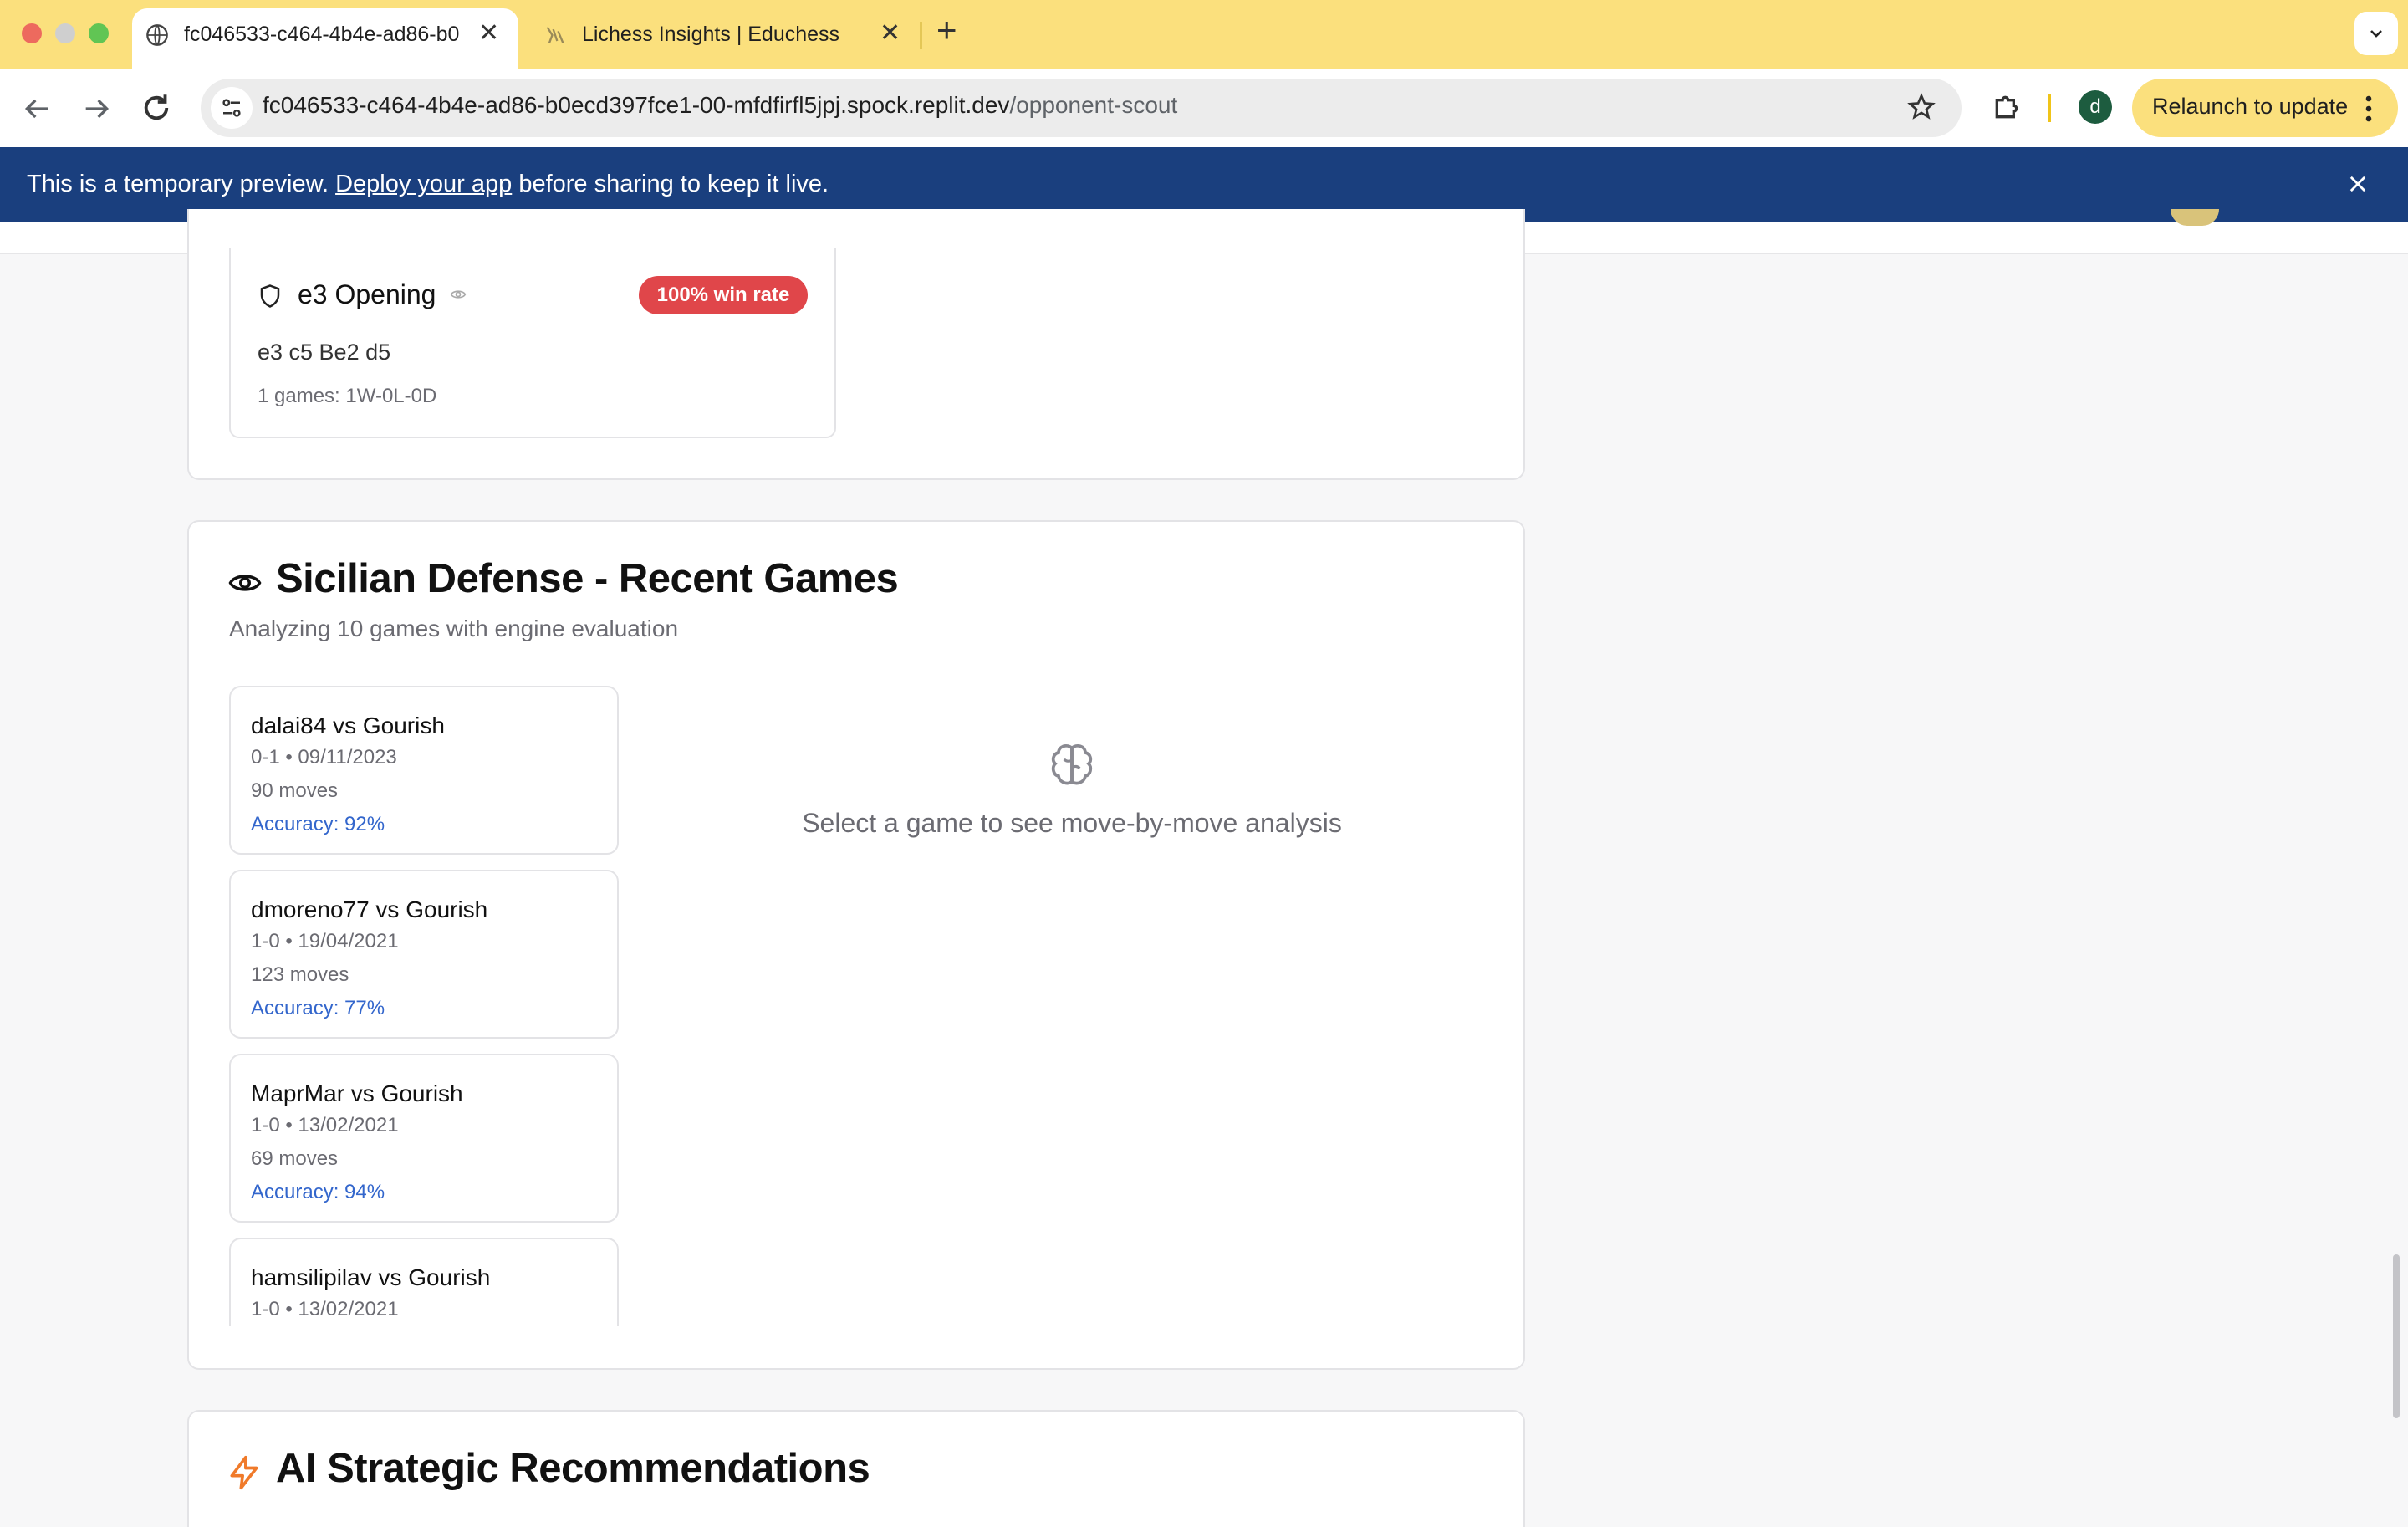 Image resolution: width=2408 pixels, height=1527 pixels. Describe the element at coordinates (270, 296) in the screenshot. I see `shield-icon` at that location.